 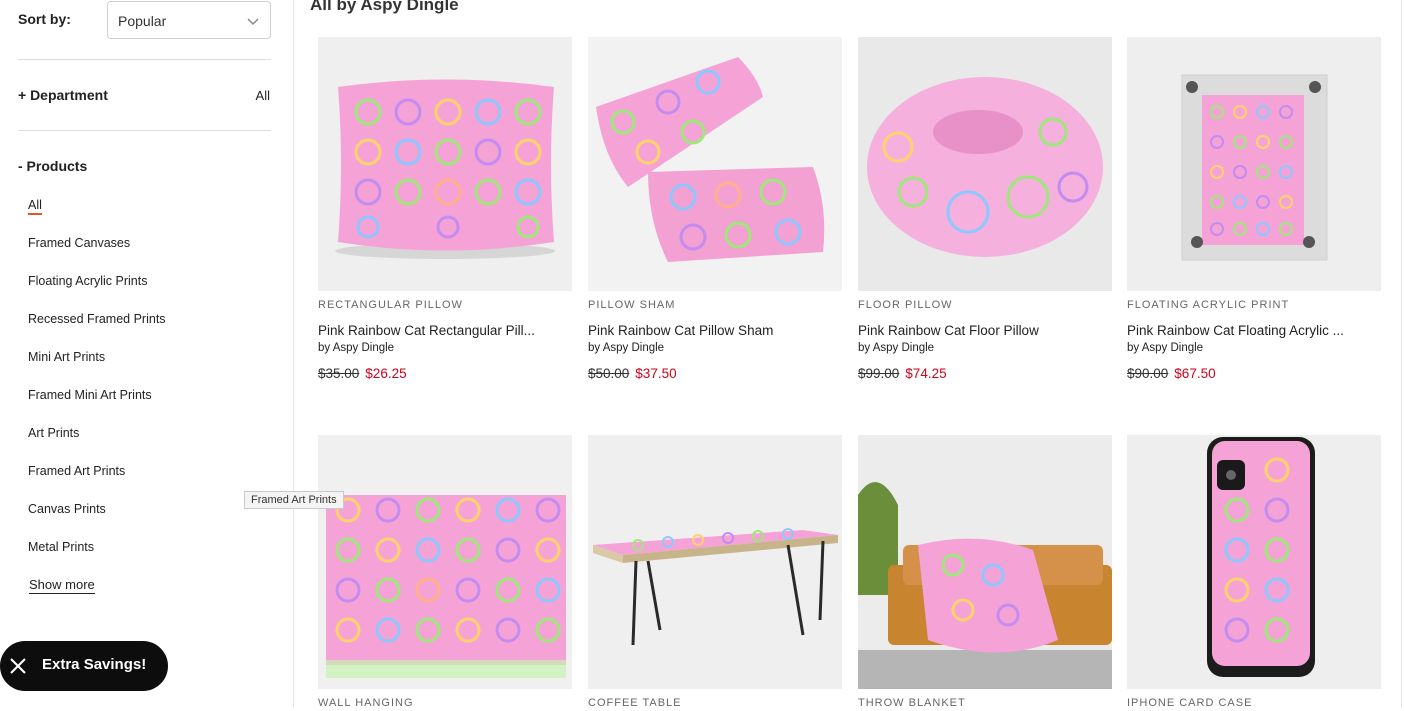 What do you see at coordinates (62, 585) in the screenshot?
I see `show-more-link: Show more` at bounding box center [62, 585].